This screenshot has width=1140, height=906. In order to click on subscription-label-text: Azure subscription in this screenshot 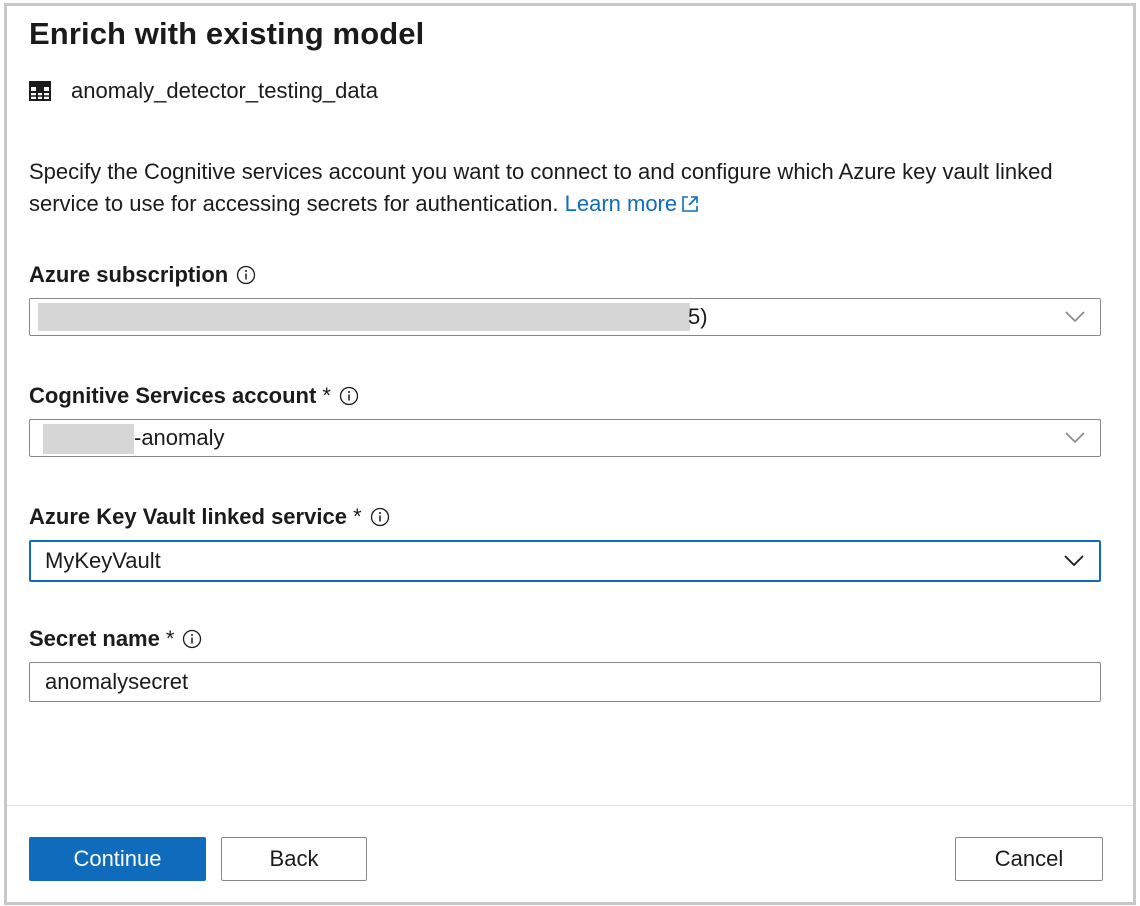, I will do `click(129, 274)`.